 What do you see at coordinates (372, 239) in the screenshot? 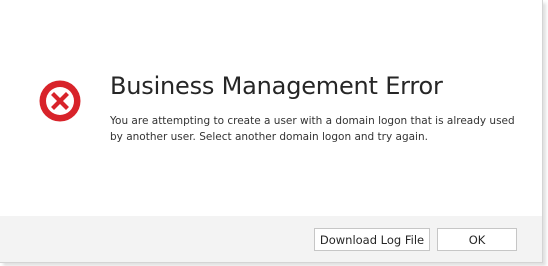
I see `download-log-file-button: Download Log File` at bounding box center [372, 239].